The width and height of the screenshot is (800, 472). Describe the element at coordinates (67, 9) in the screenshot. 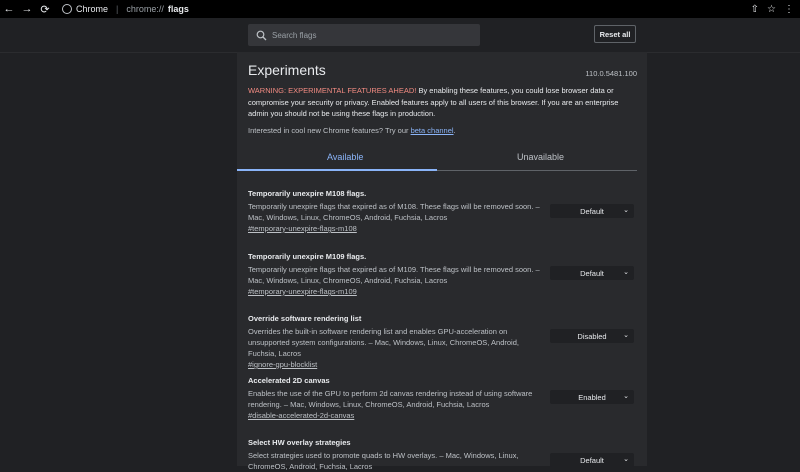

I see `chrome-site-icon` at that location.